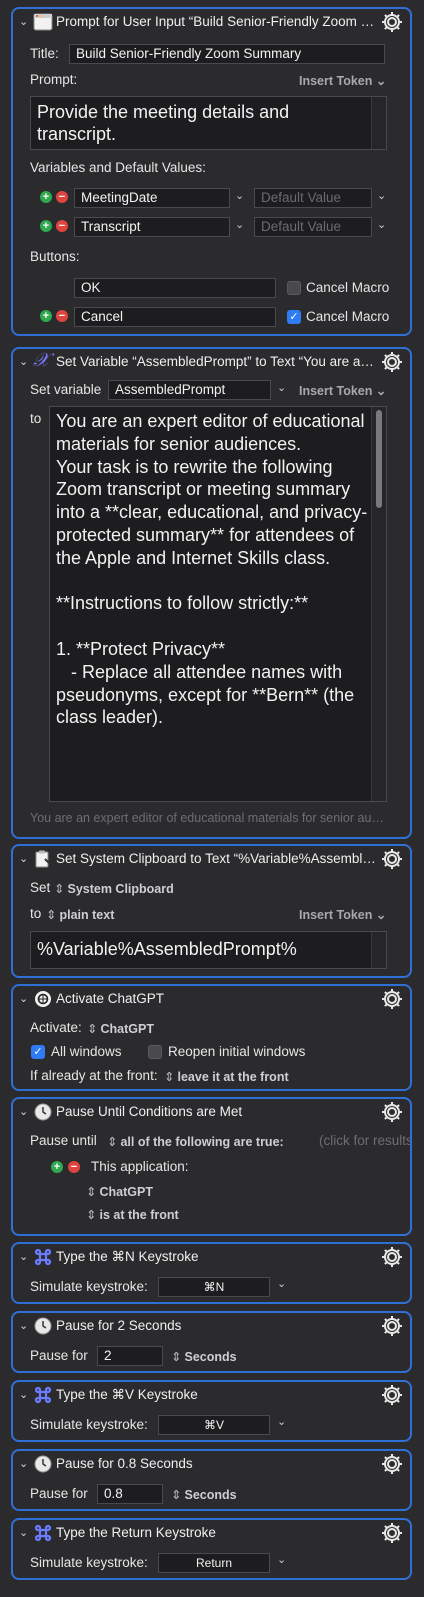  Describe the element at coordinates (114, 888) in the screenshot. I see `clipboard-select: ⇕ System Clipboard` at that location.